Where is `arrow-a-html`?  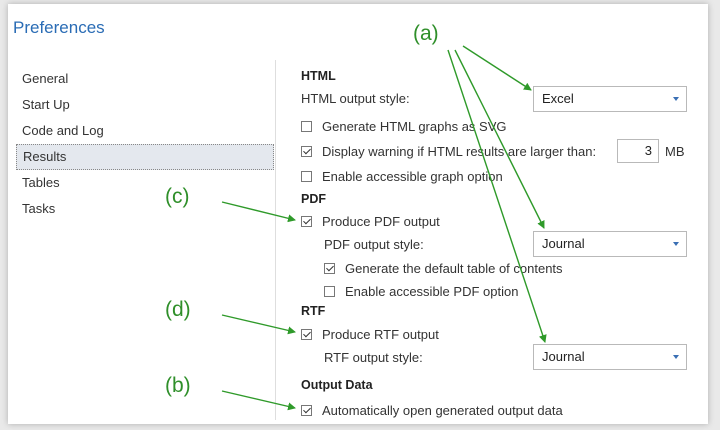
arrow-a-html is located at coordinates (497, 68).